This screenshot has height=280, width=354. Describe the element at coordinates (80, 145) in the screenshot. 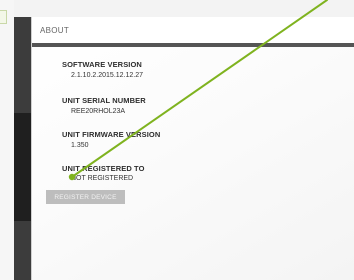

I see `firmware-version-value: 1.350` at that location.